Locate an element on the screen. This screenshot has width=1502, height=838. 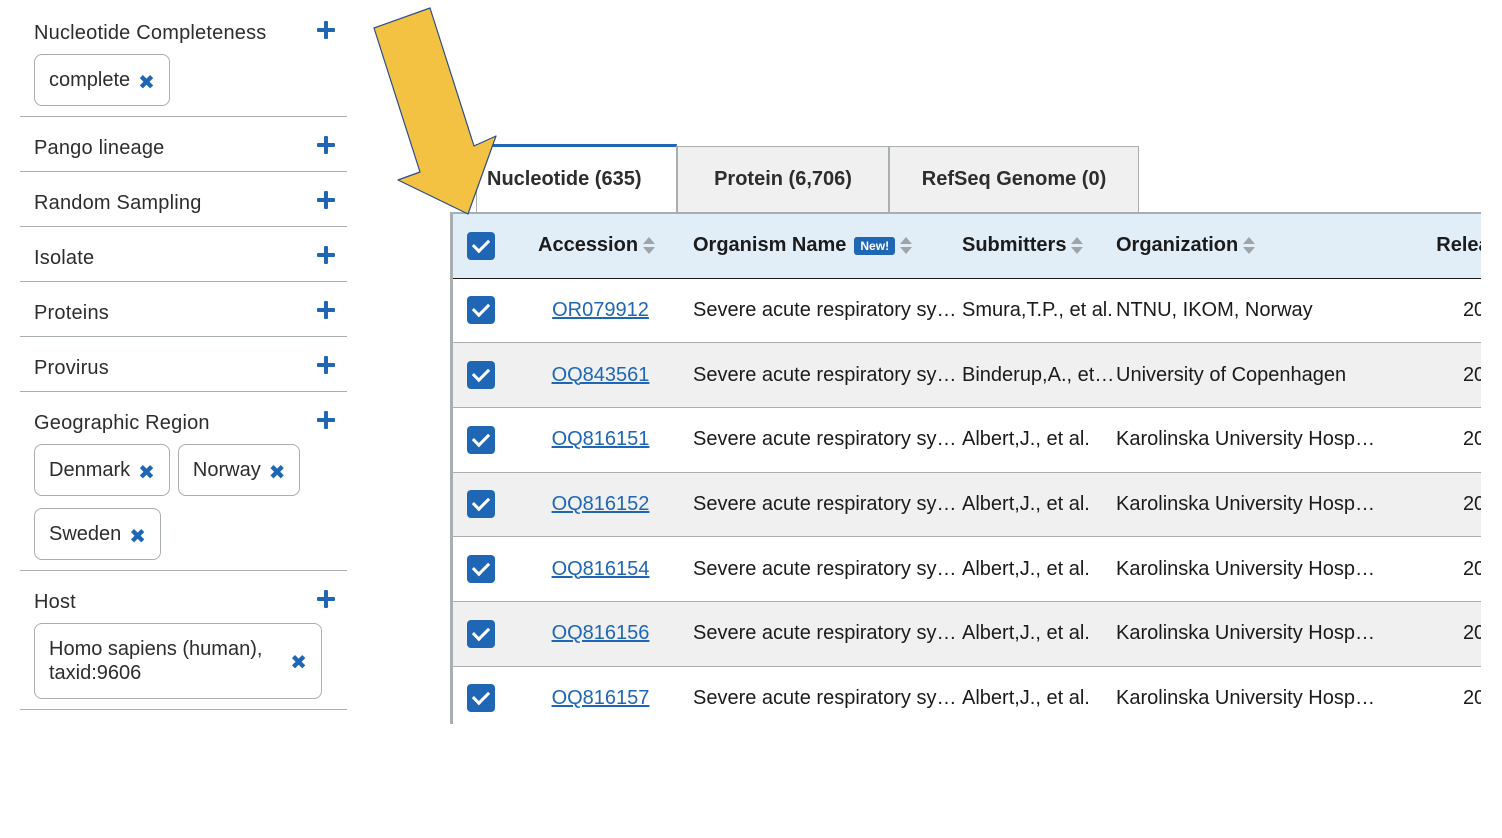
accession-link: OR079912 is located at coordinates (600, 310).